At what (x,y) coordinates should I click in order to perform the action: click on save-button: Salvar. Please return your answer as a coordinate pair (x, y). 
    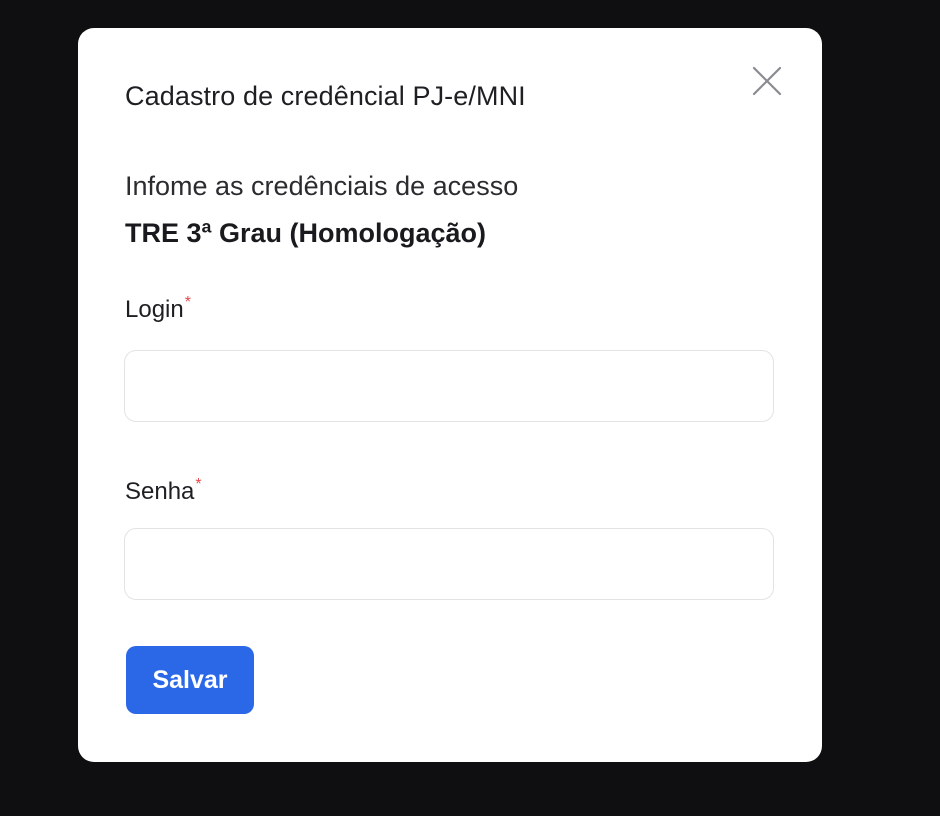
    Looking at the image, I should click on (190, 680).